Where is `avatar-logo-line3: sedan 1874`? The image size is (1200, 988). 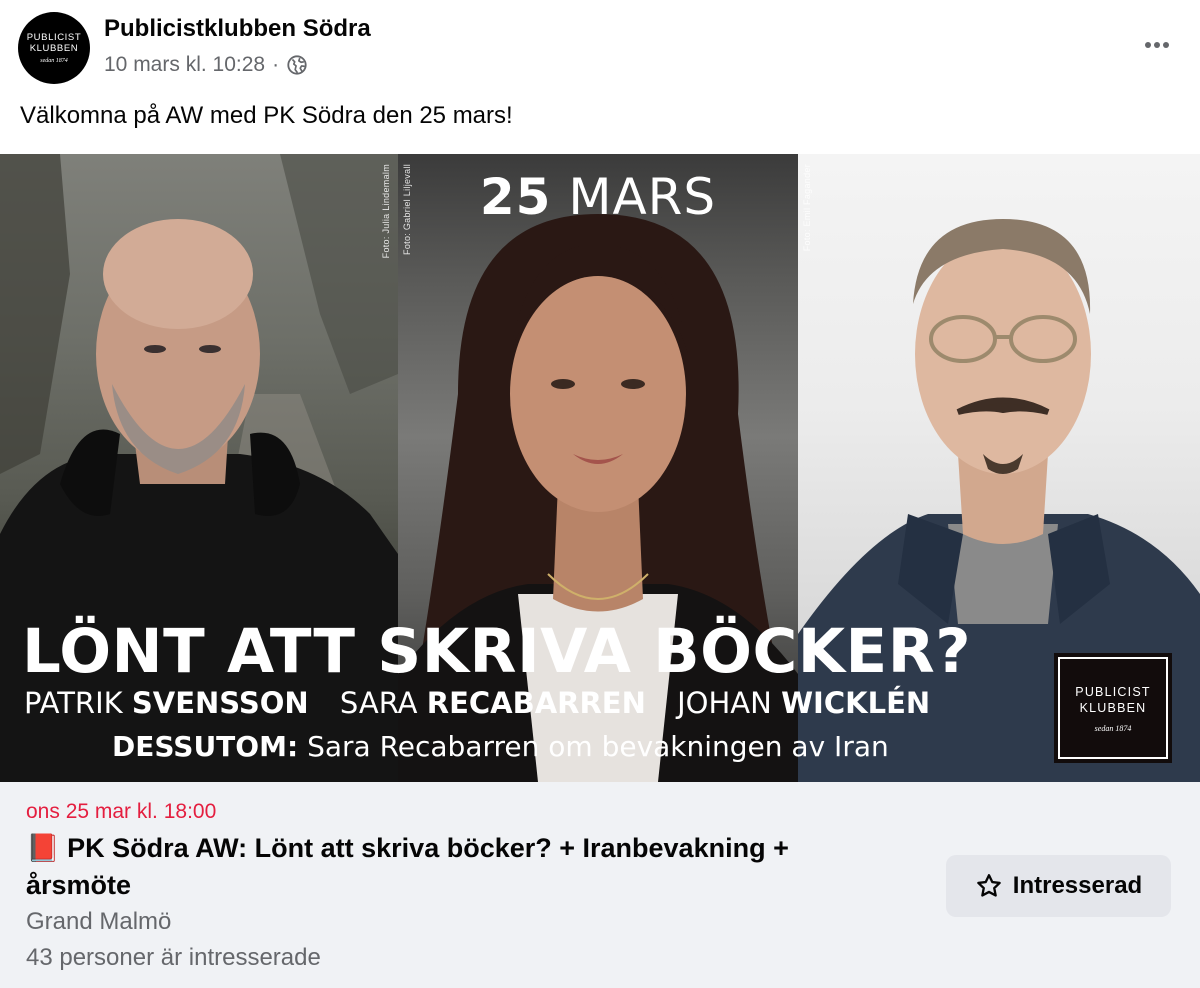
avatar-logo-line3: sedan 1874 is located at coordinates (54, 61).